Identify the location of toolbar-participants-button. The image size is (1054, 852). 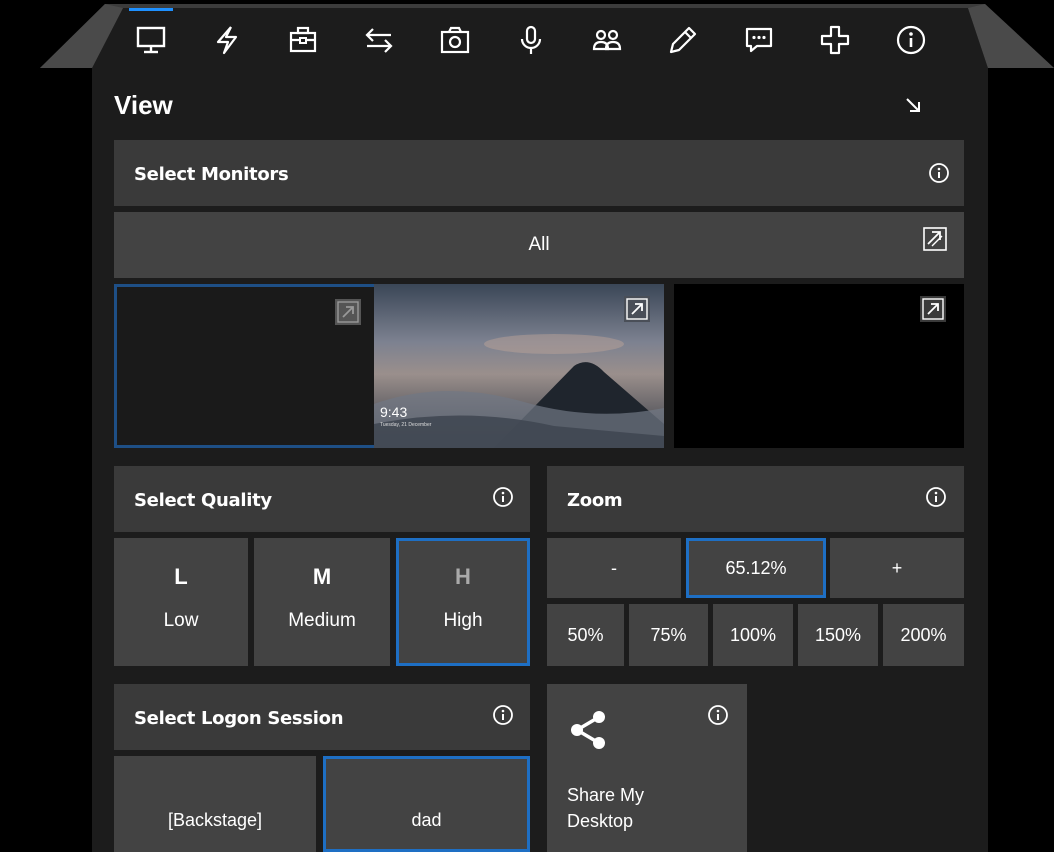
(607, 39).